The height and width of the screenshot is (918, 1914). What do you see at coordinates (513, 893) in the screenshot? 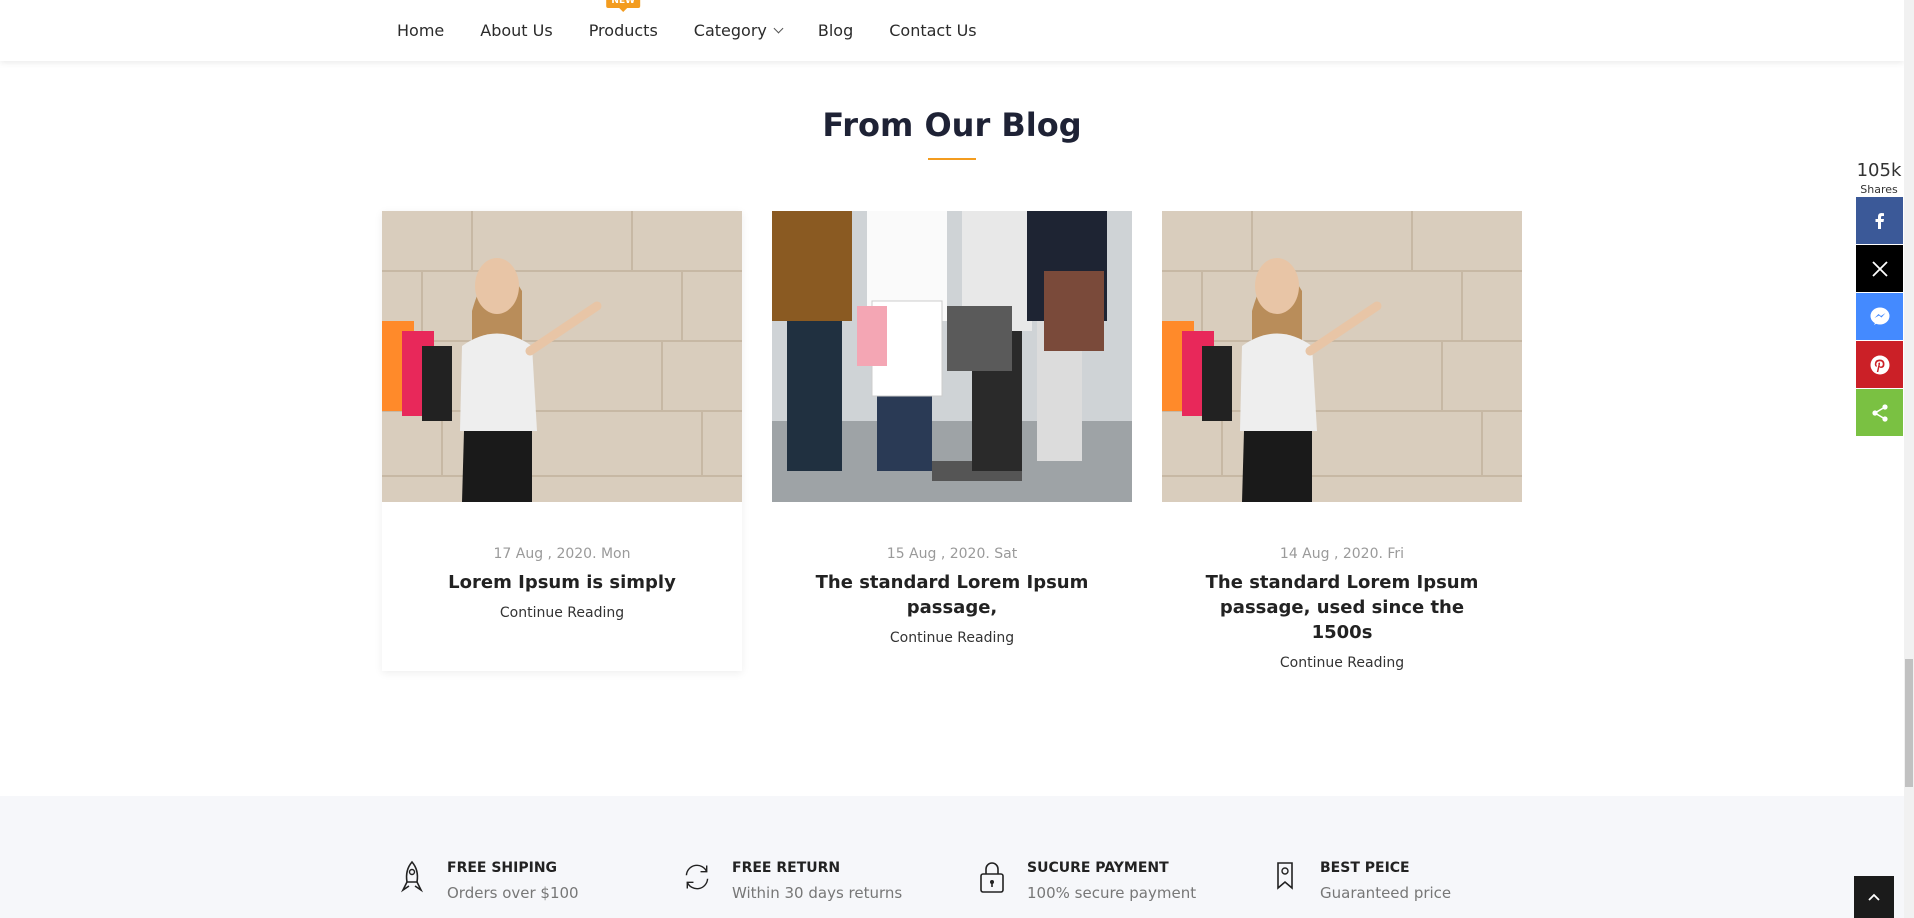
I see `feature-subtitle: Orders over $100` at bounding box center [513, 893].